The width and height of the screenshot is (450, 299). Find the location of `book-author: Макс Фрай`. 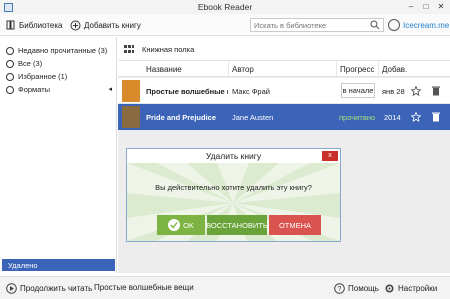

book-author: Макс Фрай is located at coordinates (251, 91).